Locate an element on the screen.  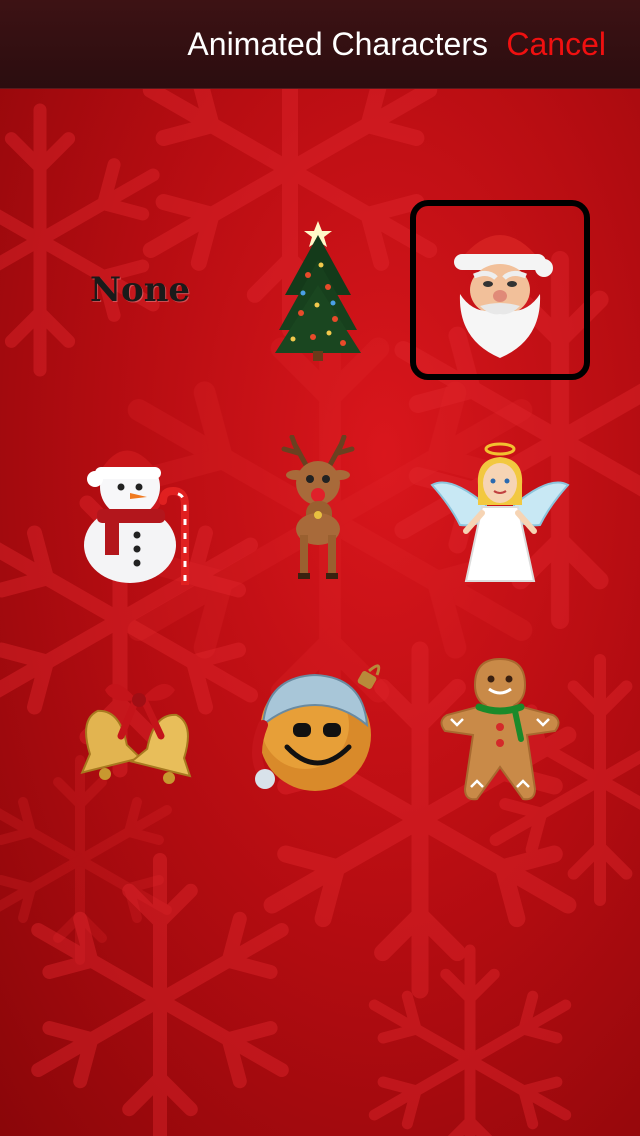
character-option-christmas-tree is located at coordinates (318, 290).